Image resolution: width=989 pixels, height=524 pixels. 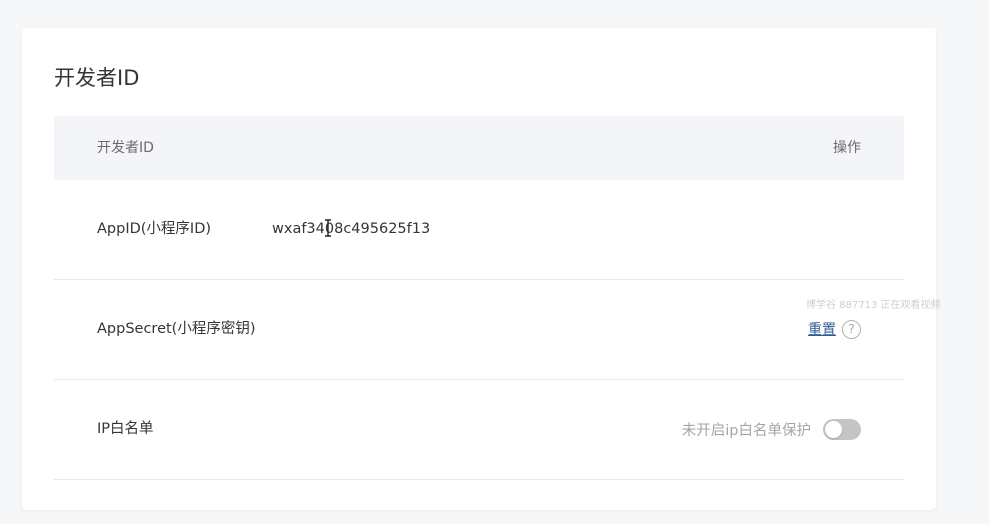 I want to click on appid-value: wxaf3408c495625f13, so click(x=351, y=229).